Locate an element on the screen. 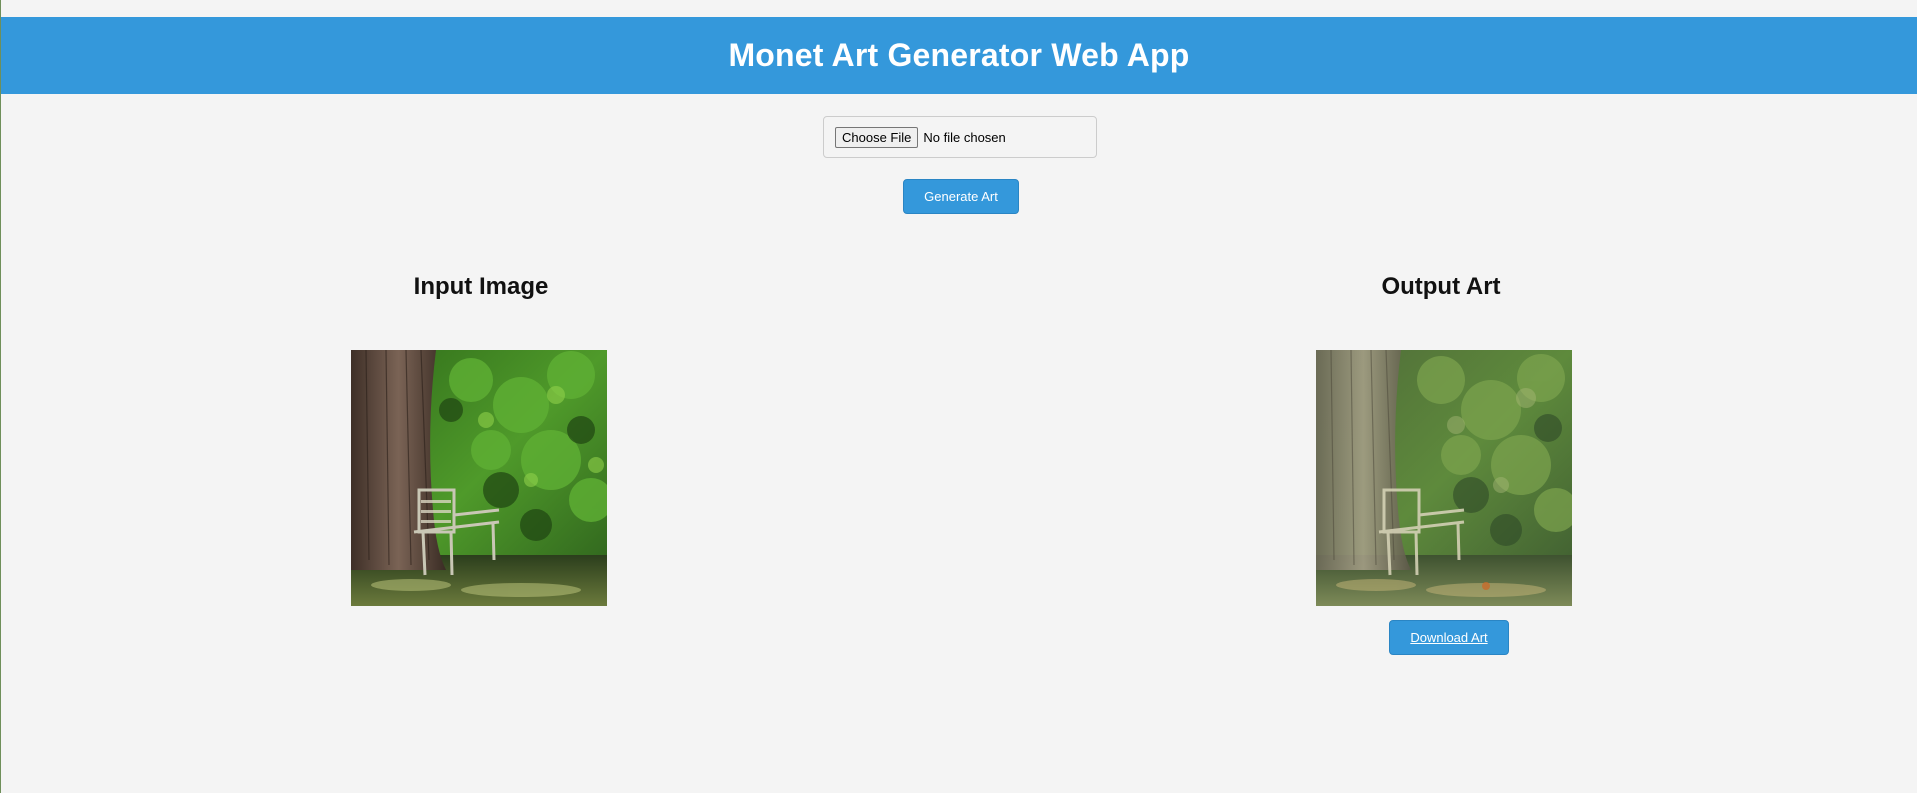 Image resolution: width=1917 pixels, height=793 pixels. download-art-button: Download Art is located at coordinates (1449, 637).